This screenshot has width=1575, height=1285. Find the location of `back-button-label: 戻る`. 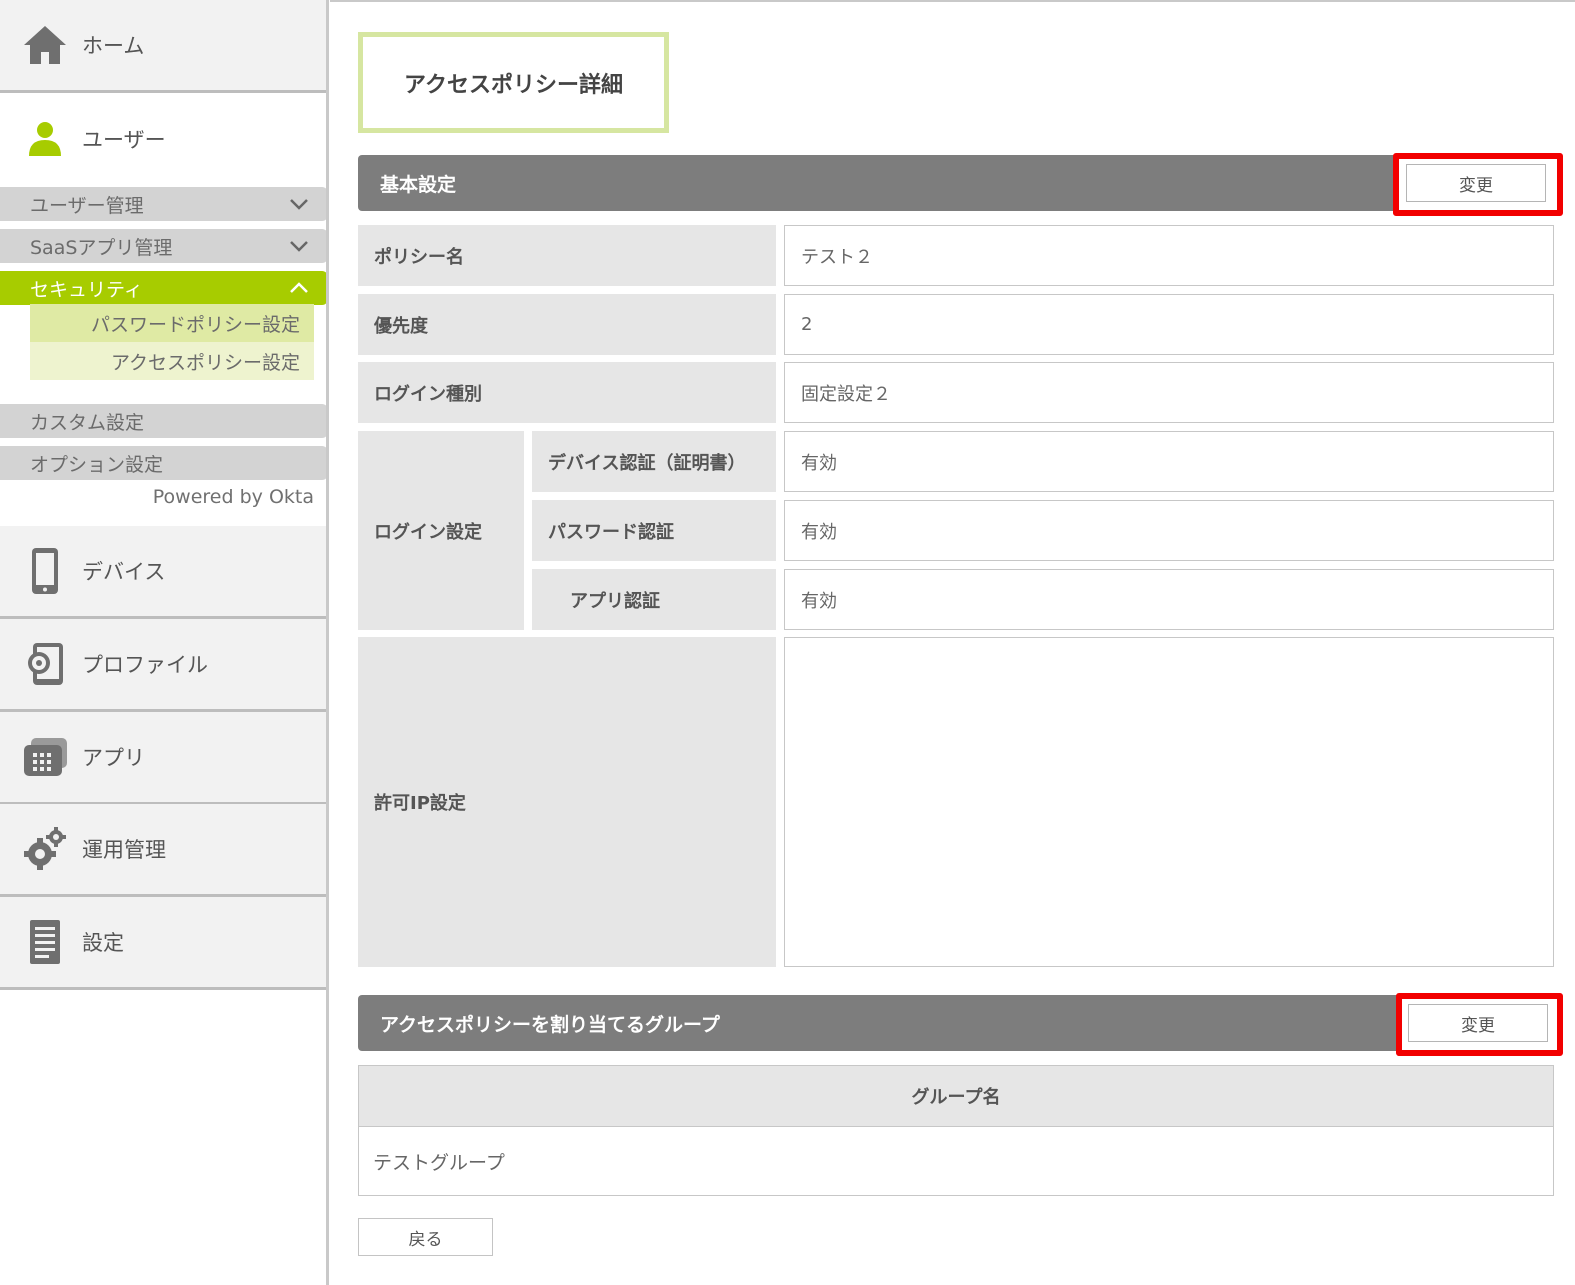

back-button-label: 戻る is located at coordinates (425, 1239).